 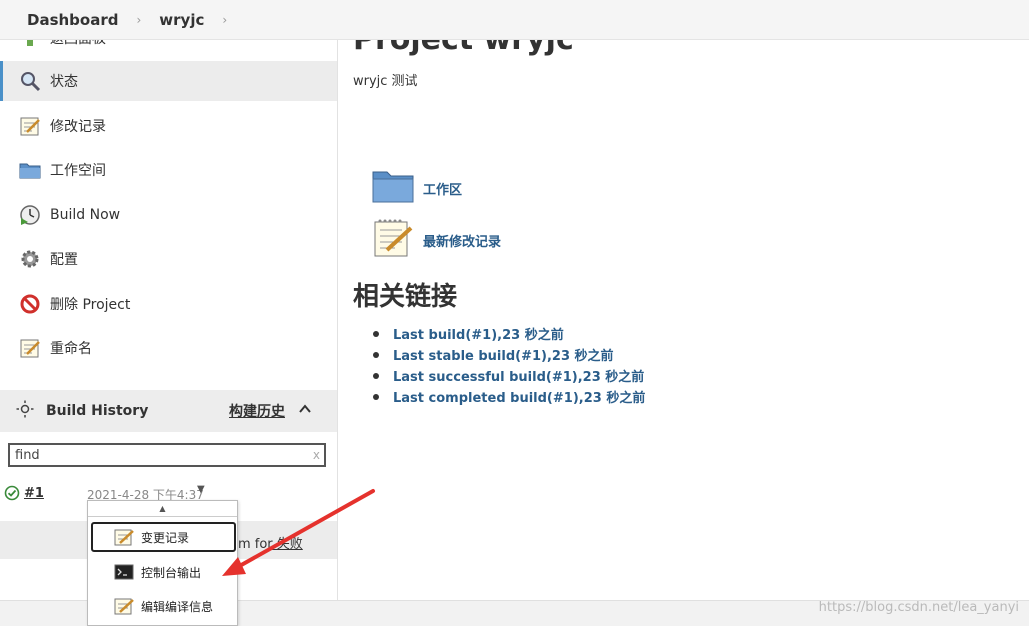 What do you see at coordinates (71, 349) in the screenshot?
I see `sidebar-item-label: 重命名` at bounding box center [71, 349].